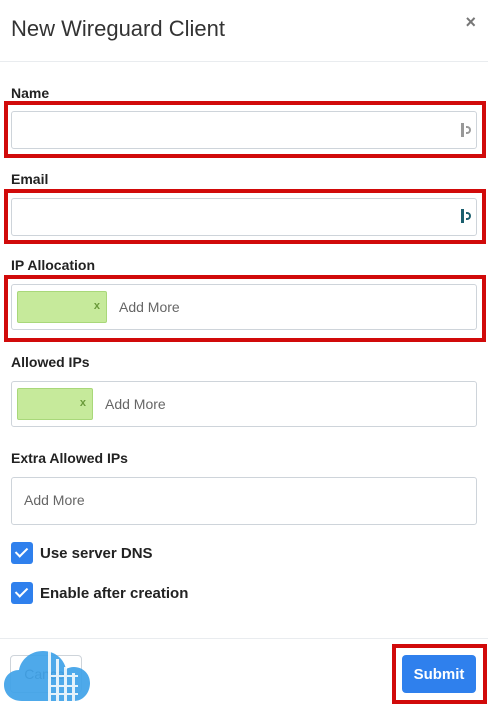 Image resolution: width=488 pixels, height=705 pixels. Describe the element at coordinates (30, 179) in the screenshot. I see `email-label: Email` at that location.